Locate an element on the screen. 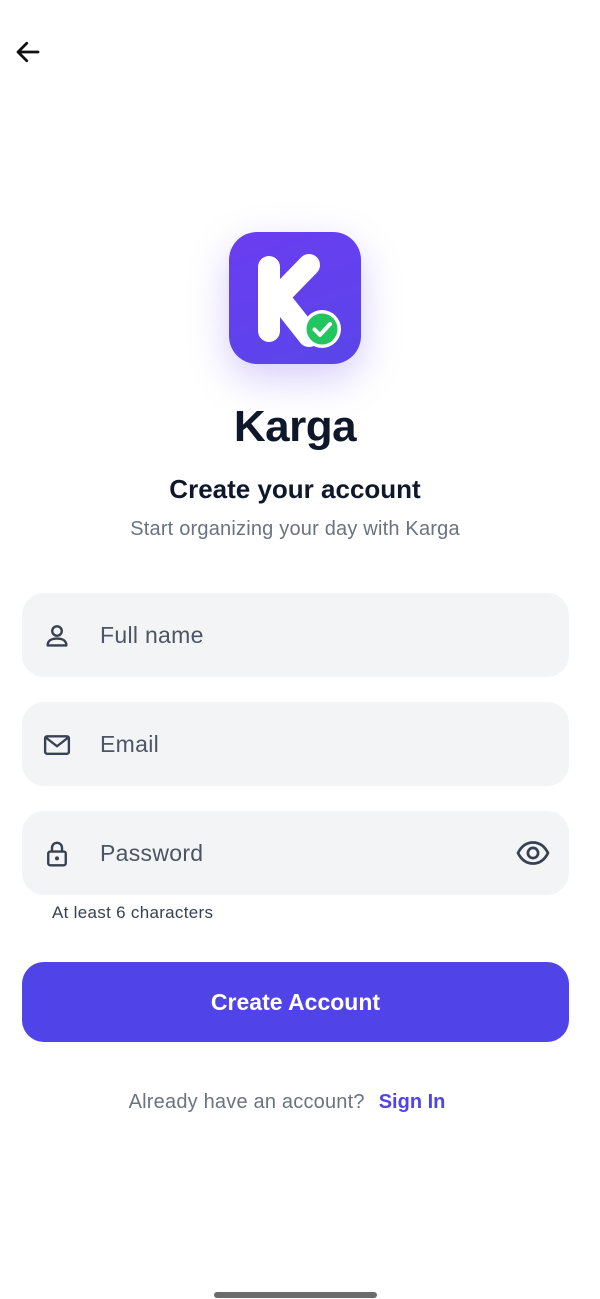  full-name-input is located at coordinates (305, 635).